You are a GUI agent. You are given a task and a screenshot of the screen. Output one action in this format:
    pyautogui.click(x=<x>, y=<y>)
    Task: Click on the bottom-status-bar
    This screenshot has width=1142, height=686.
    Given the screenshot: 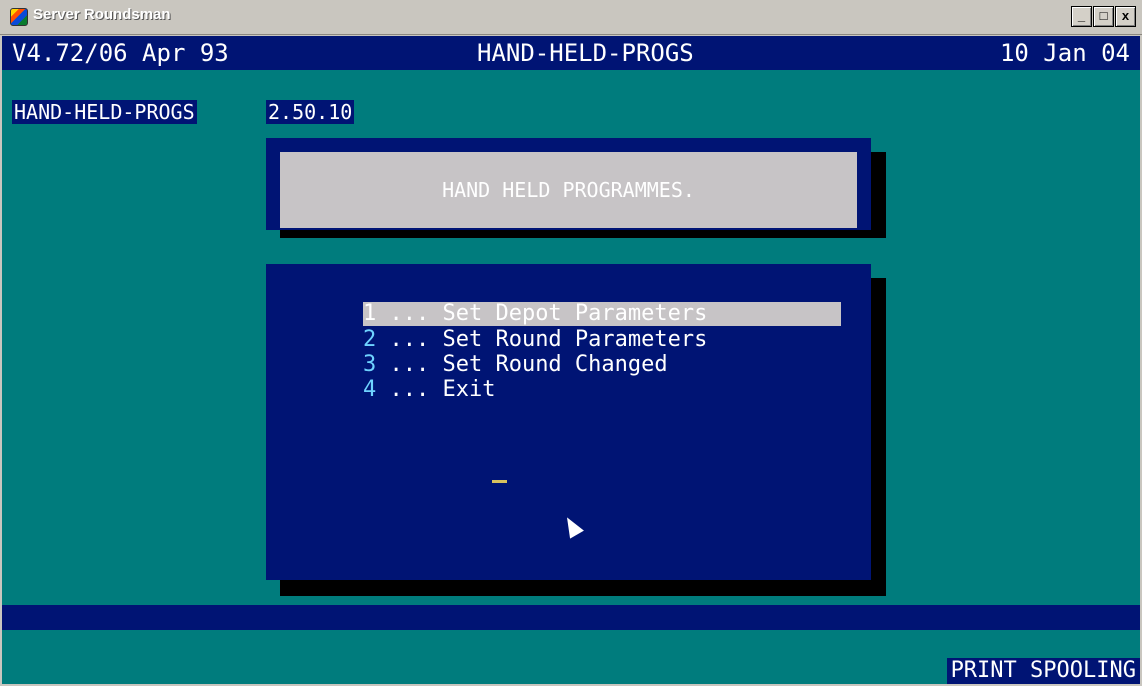 What is the action you would take?
    pyautogui.click(x=571, y=617)
    